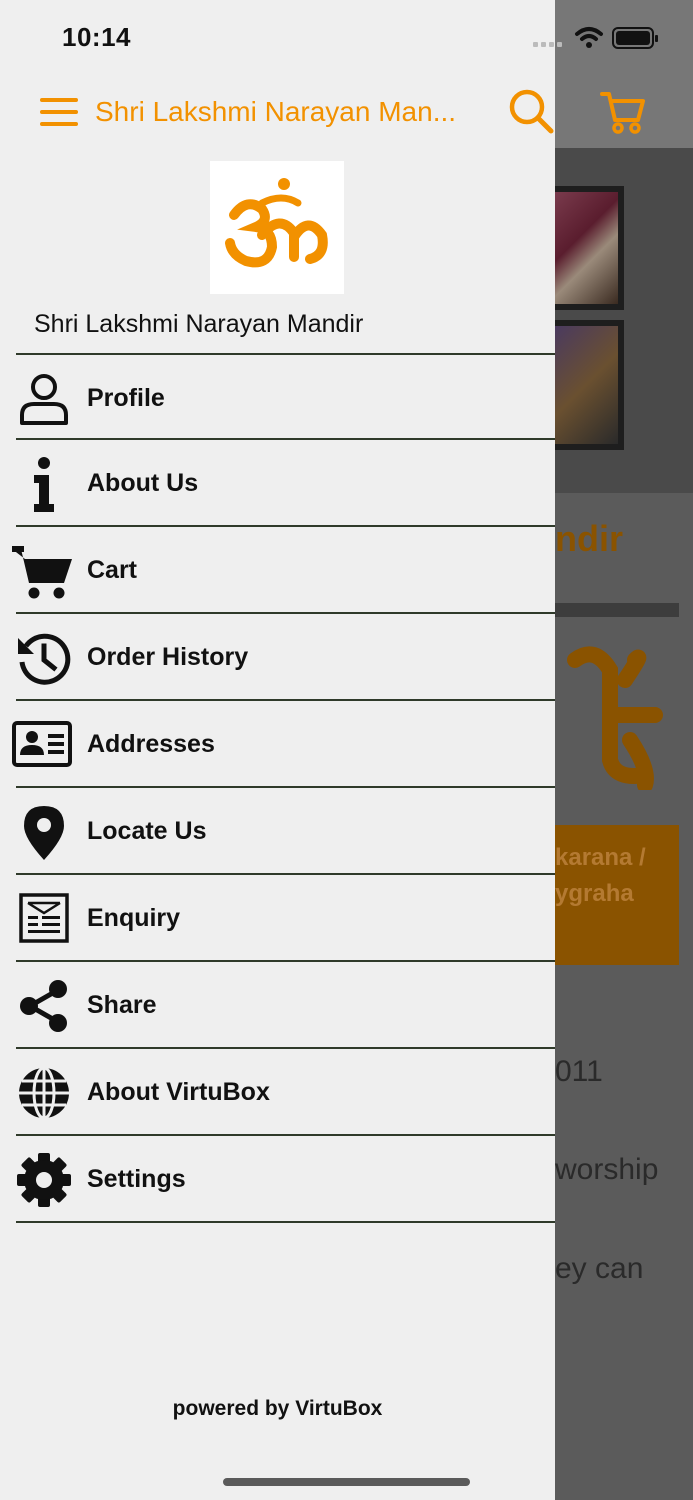 The image size is (693, 1500). What do you see at coordinates (59, 112) in the screenshot?
I see `menu-icon` at bounding box center [59, 112].